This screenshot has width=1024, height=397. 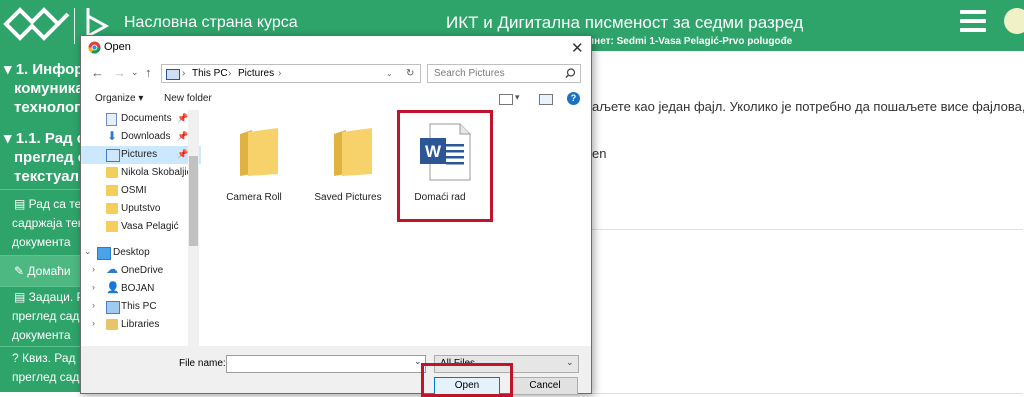 I want to click on hamburger-icon, so click(x=973, y=21).